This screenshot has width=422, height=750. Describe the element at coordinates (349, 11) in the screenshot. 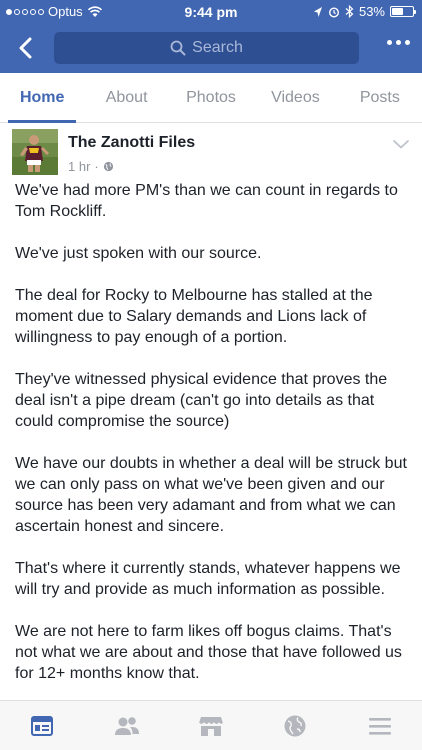

I see `bluetooth-icon` at that location.